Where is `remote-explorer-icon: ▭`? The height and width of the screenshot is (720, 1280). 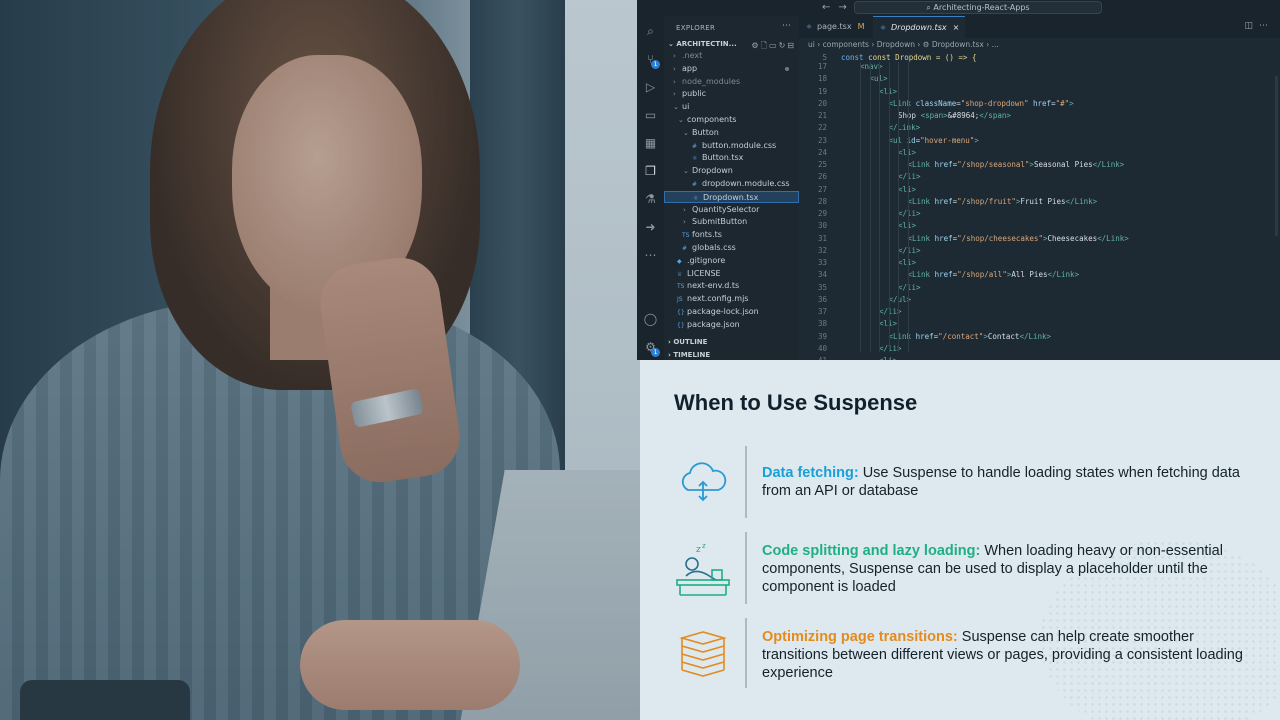 remote-explorer-icon: ▭ is located at coordinates (650, 115).